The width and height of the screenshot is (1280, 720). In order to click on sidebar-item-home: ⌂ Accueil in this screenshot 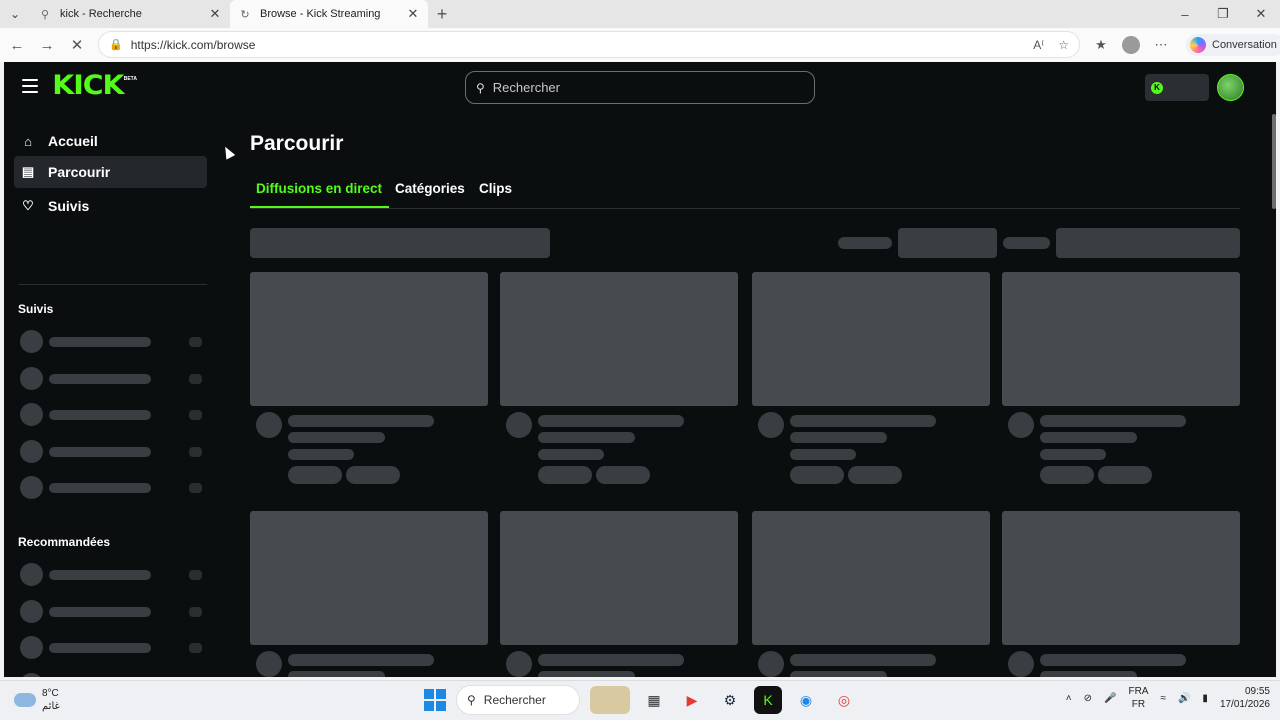, I will do `click(110, 141)`.